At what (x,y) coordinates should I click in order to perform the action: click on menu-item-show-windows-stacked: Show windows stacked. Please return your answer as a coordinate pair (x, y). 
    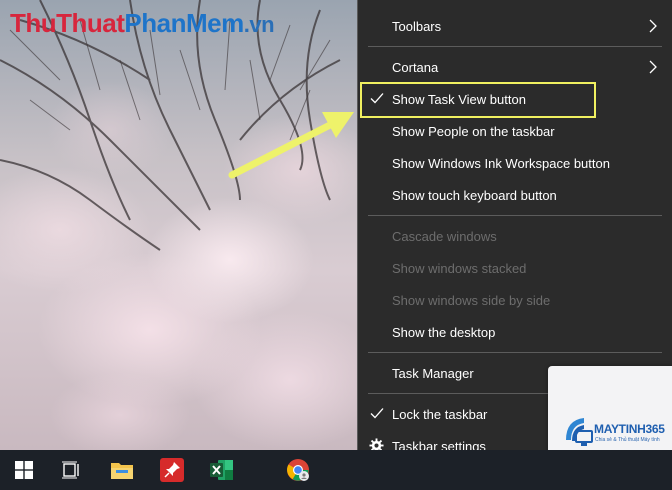
    Looking at the image, I should click on (515, 268).